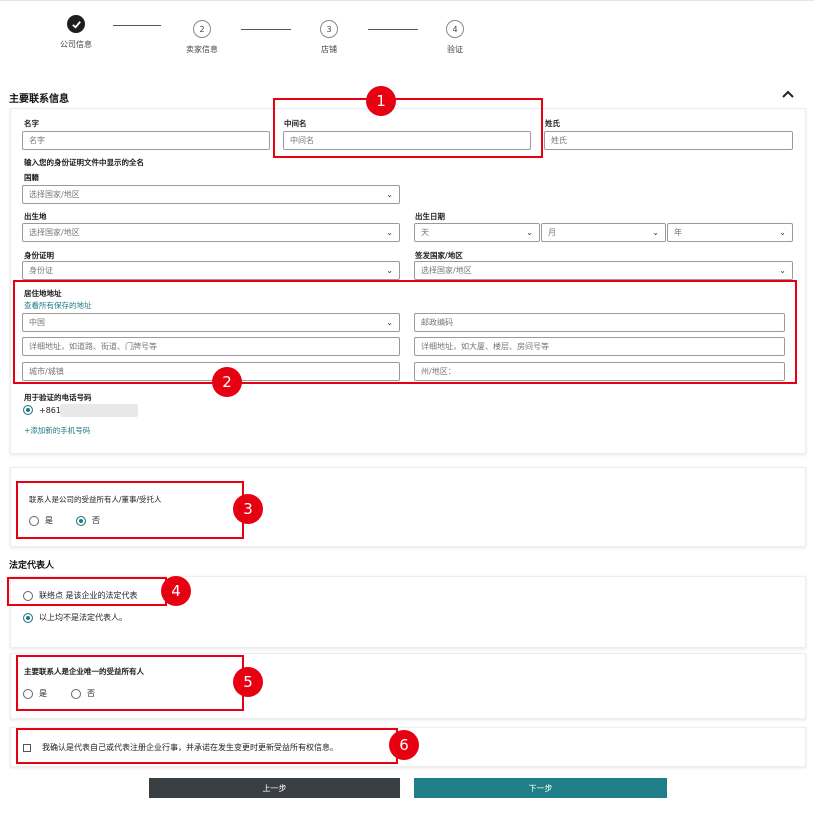 The height and width of the screenshot is (817, 814). I want to click on step-2-label: 卖家信息, so click(202, 49).